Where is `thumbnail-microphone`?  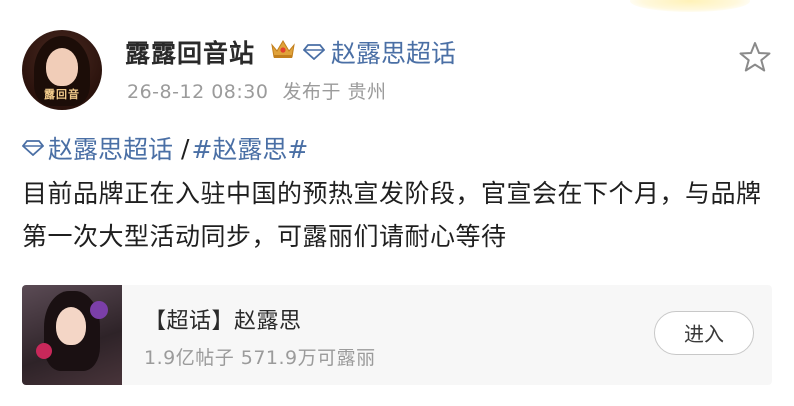
thumbnail-microphone is located at coordinates (44, 351).